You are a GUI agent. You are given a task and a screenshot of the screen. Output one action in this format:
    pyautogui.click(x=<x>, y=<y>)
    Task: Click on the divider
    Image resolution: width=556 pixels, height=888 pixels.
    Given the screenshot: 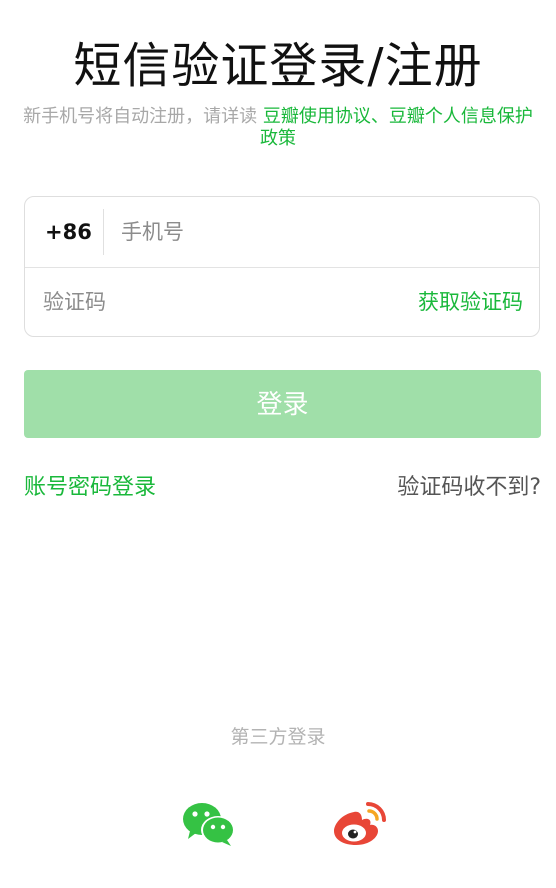 What is the action you would take?
    pyautogui.click(x=103, y=232)
    